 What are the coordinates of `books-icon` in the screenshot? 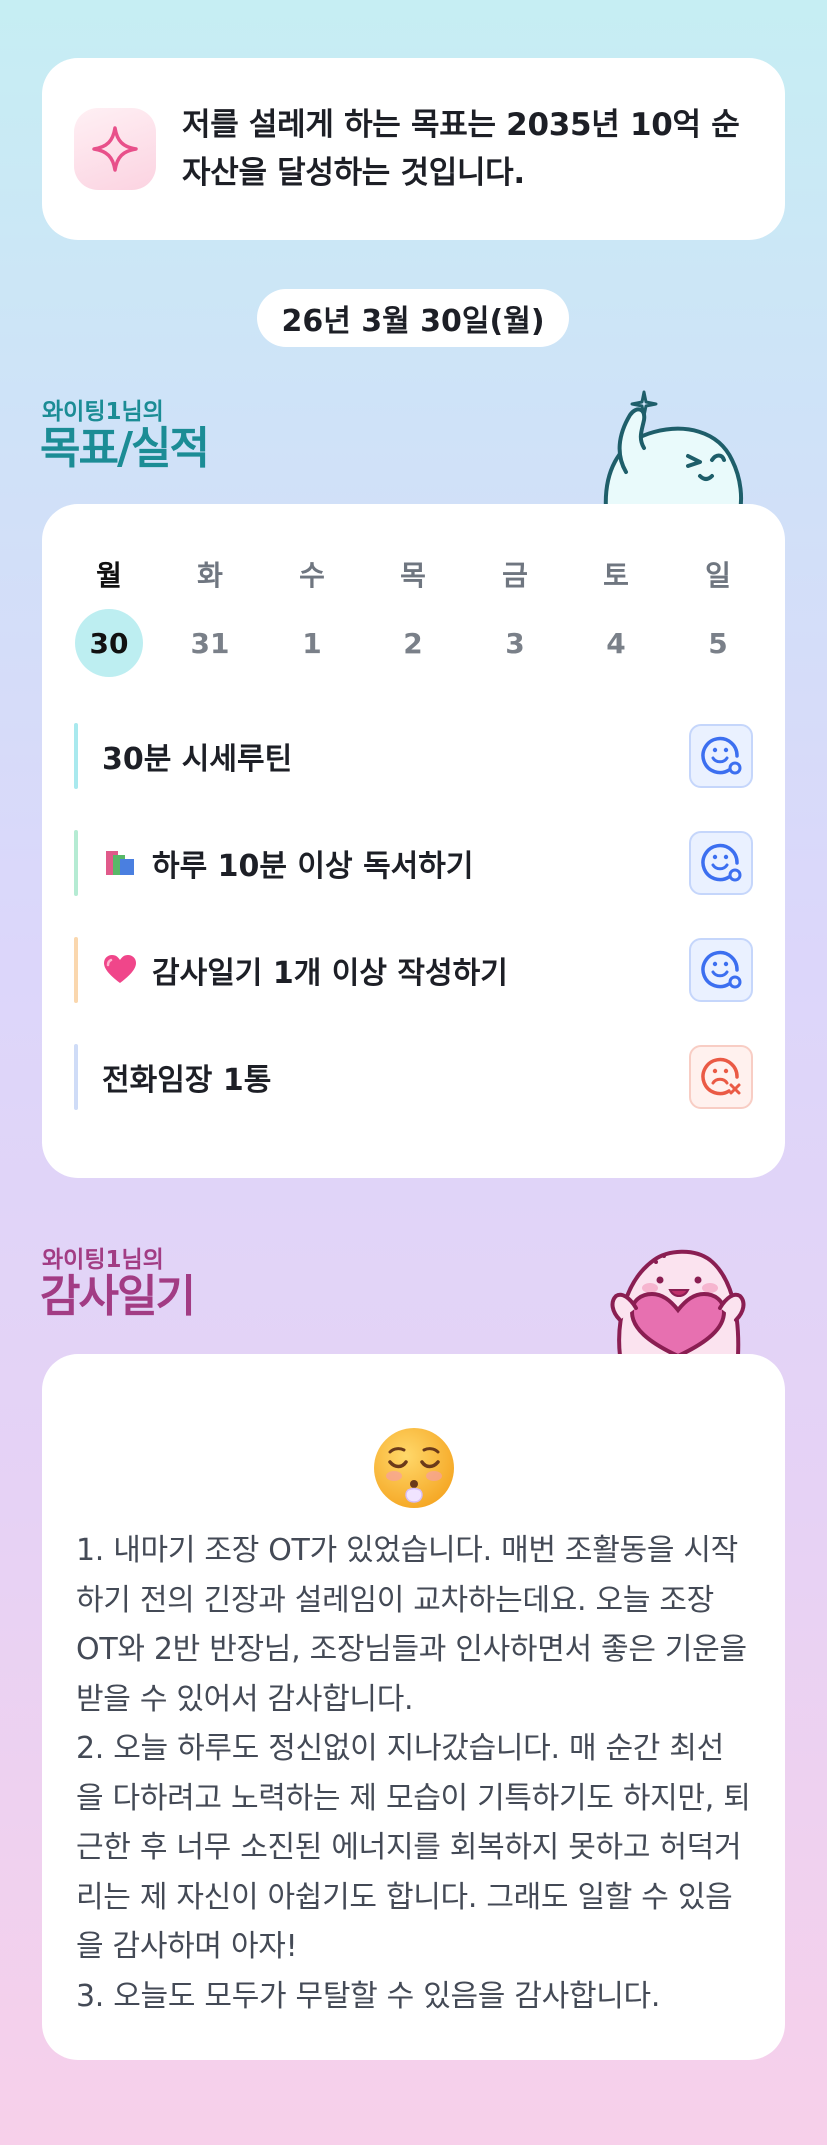 It's located at (120, 863).